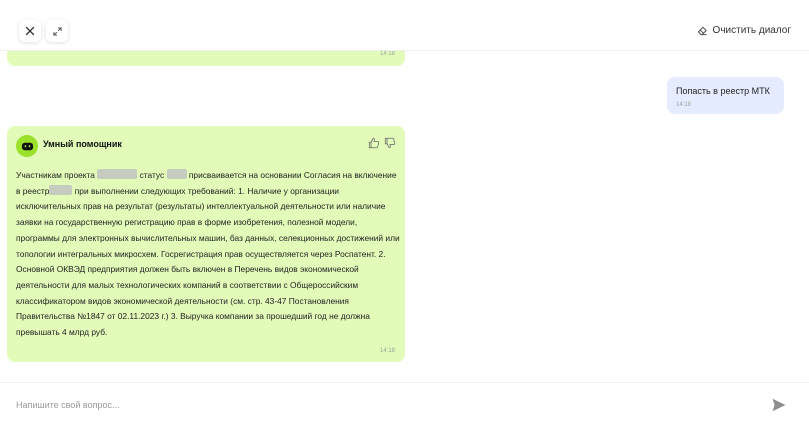 Image resolution: width=809 pixels, height=435 pixels. I want to click on eraser-icon, so click(702, 31).